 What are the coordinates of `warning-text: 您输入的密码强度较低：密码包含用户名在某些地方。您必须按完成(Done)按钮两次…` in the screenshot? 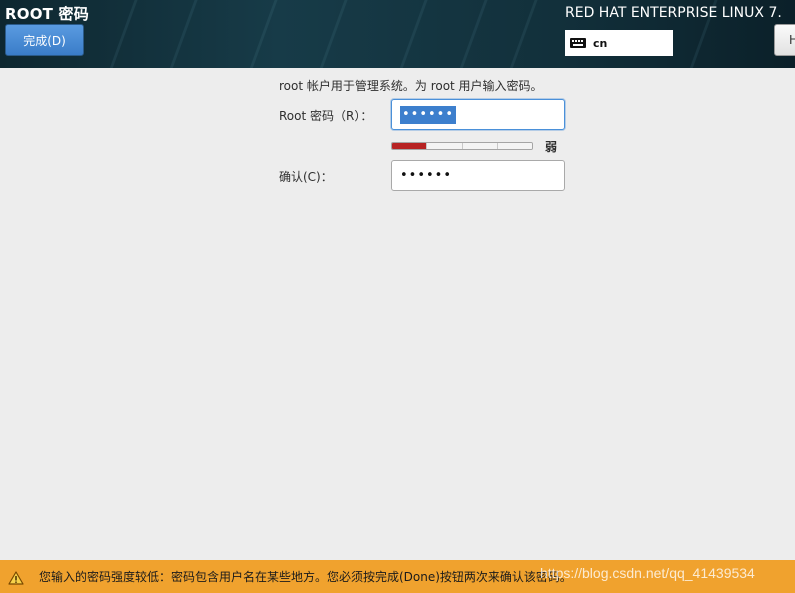 It's located at (305, 577).